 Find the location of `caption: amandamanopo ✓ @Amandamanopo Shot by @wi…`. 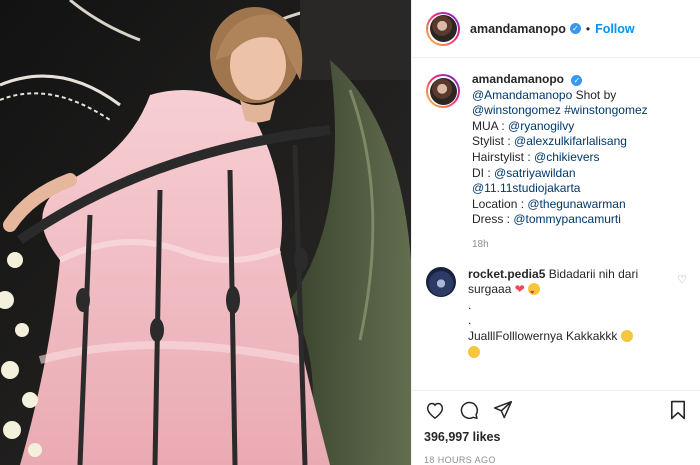

caption: amandamanopo ✓ @Amandamanopo Shot by @wi… is located at coordinates (556, 162).